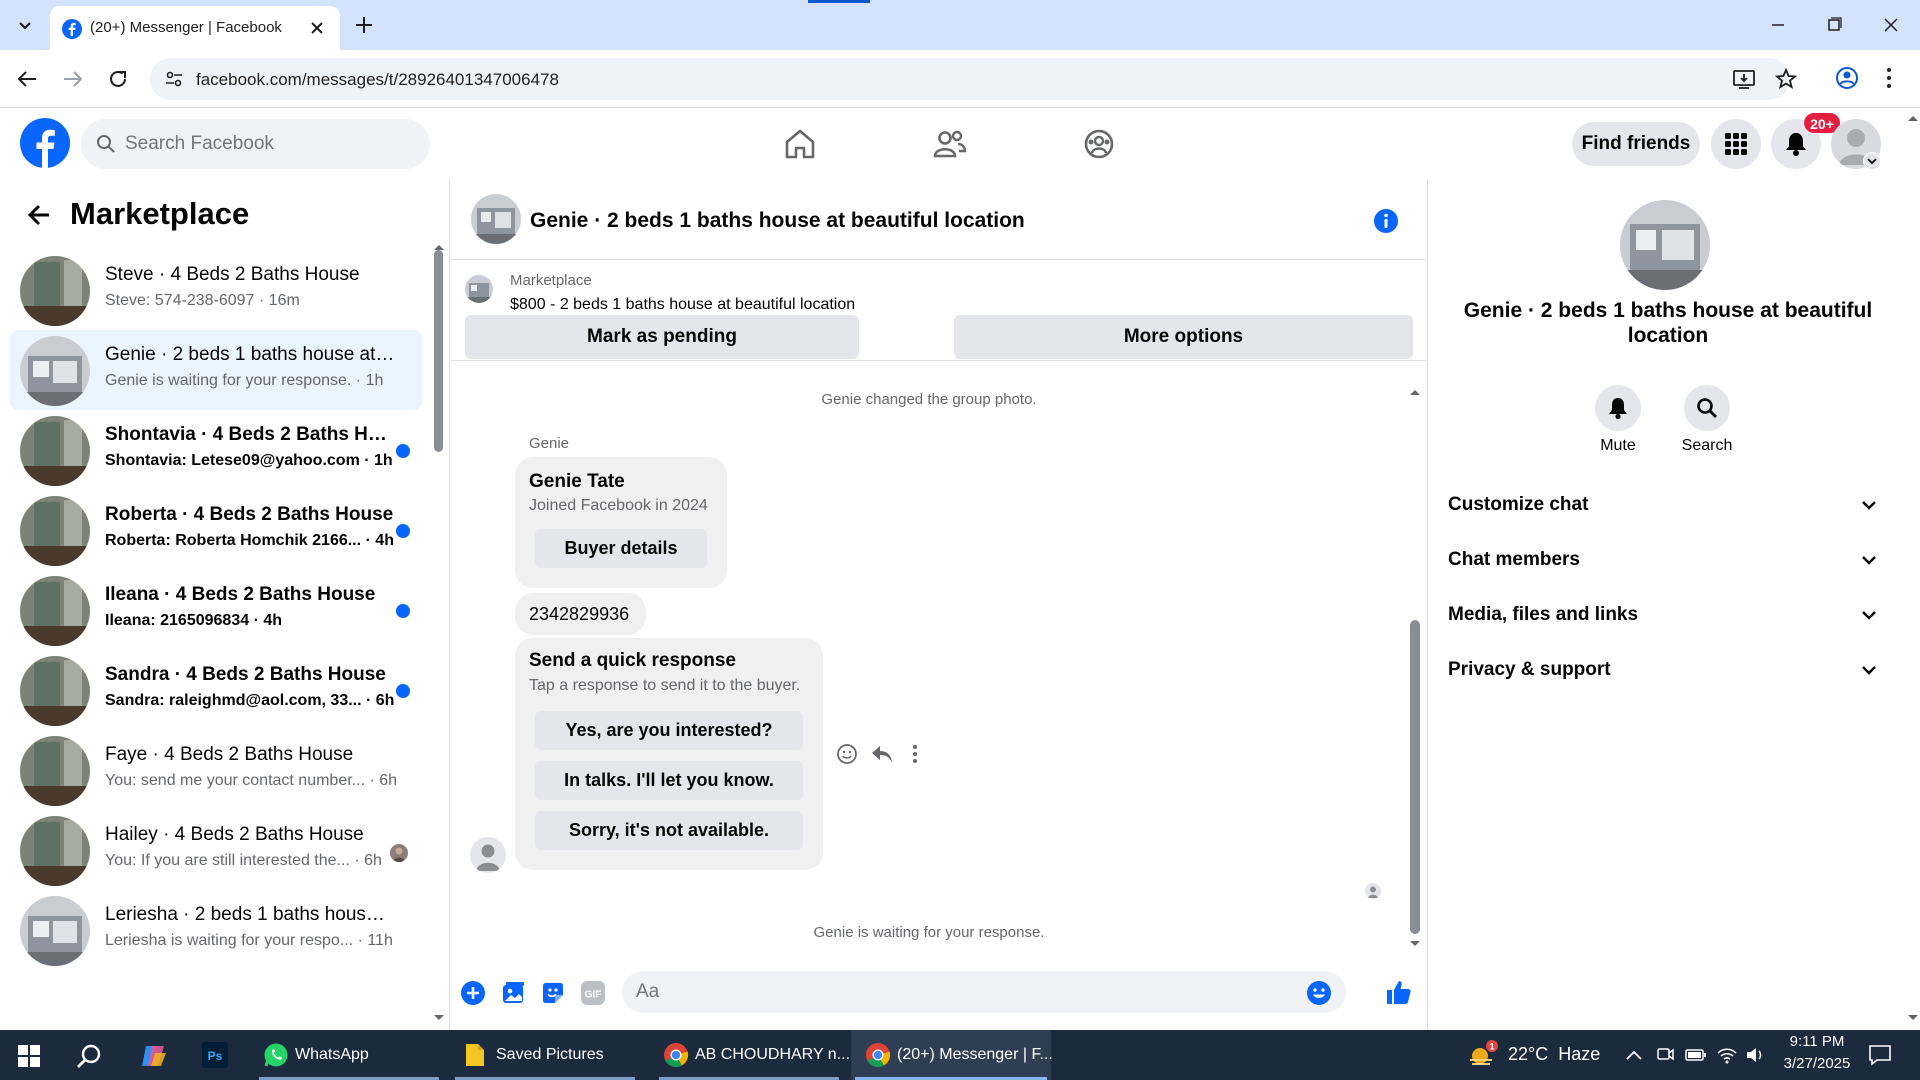  I want to click on weather-icon: 1, so click(1482, 1055).